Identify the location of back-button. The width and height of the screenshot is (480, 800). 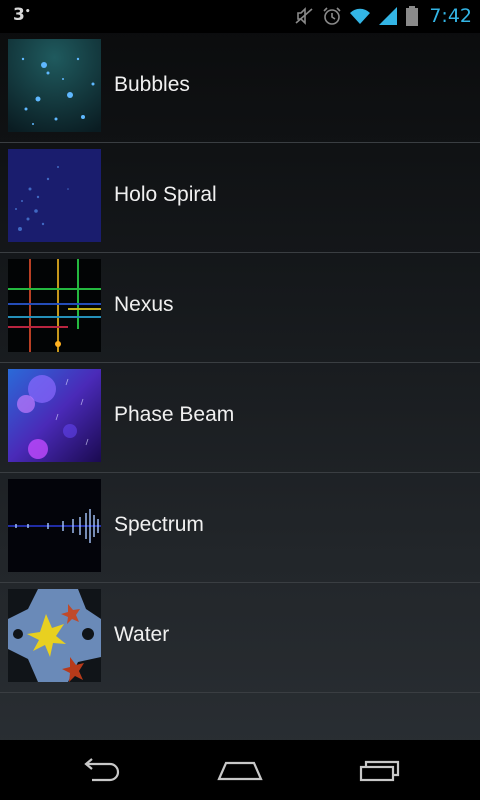
(100, 770).